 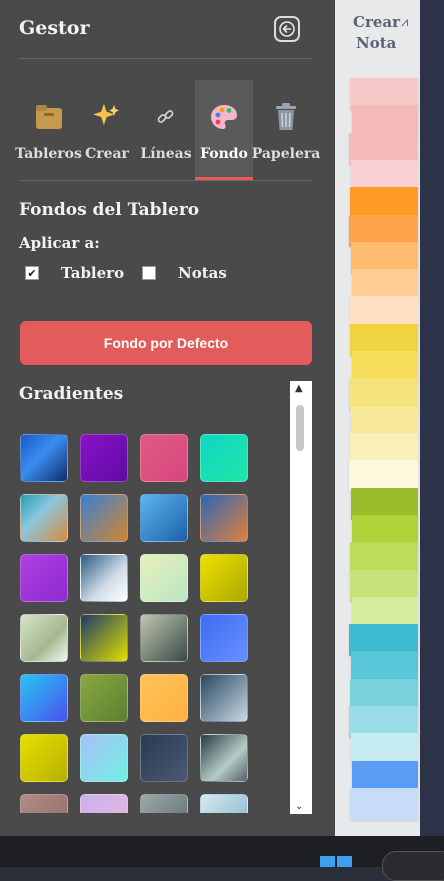 I want to click on taskbar, so click(x=222, y=851).